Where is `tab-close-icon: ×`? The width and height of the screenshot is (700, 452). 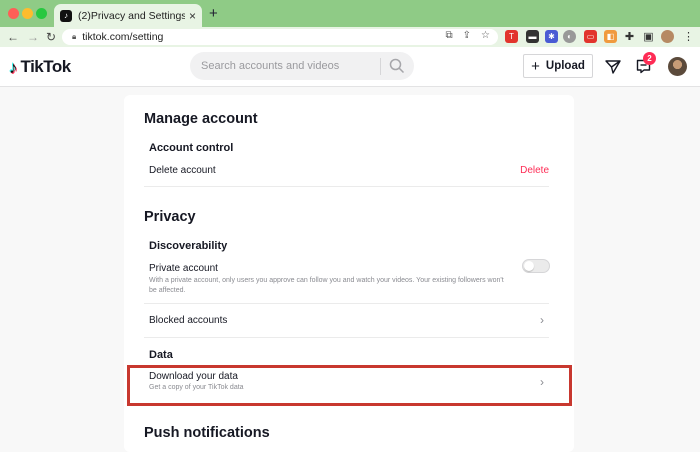
tab-close-icon: × is located at coordinates (192, 16).